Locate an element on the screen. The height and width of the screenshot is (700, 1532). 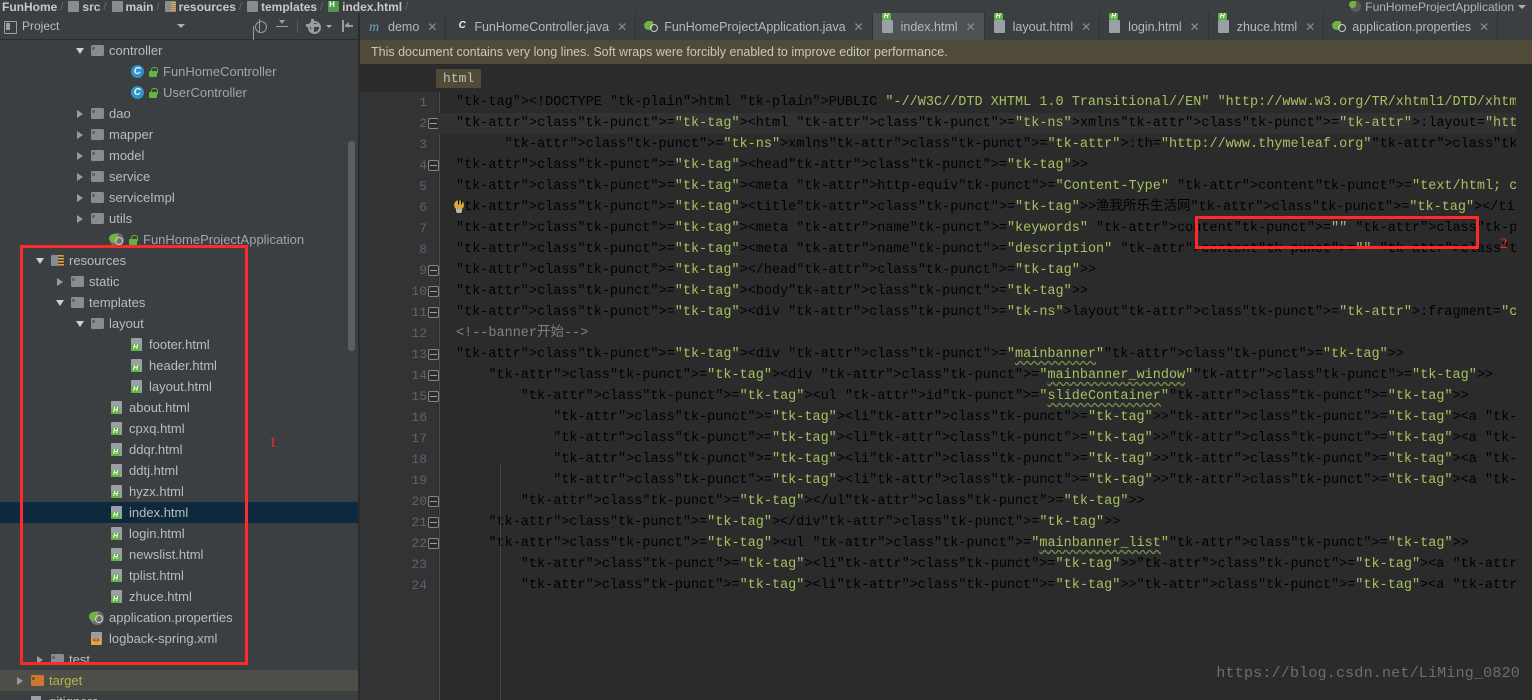
tree-node-mapper: mapper is located at coordinates (180, 134).